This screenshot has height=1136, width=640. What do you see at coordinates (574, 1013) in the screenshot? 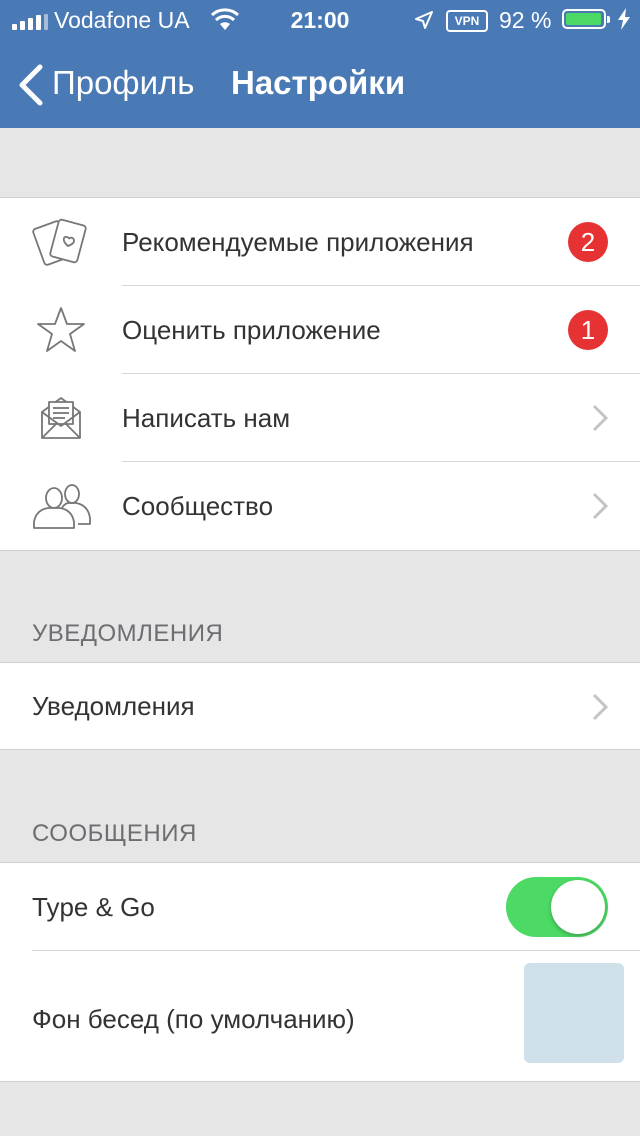
I see `chat-background-swatch` at bounding box center [574, 1013].